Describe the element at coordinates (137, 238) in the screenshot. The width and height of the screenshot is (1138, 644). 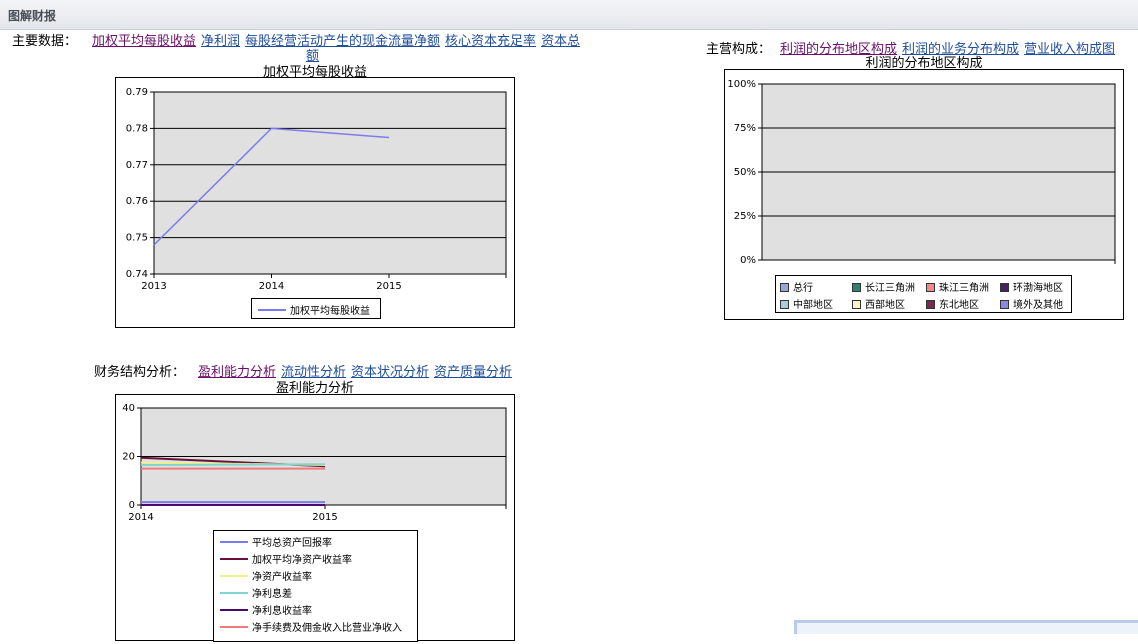
I see `y-tick-label: 0.75` at that location.